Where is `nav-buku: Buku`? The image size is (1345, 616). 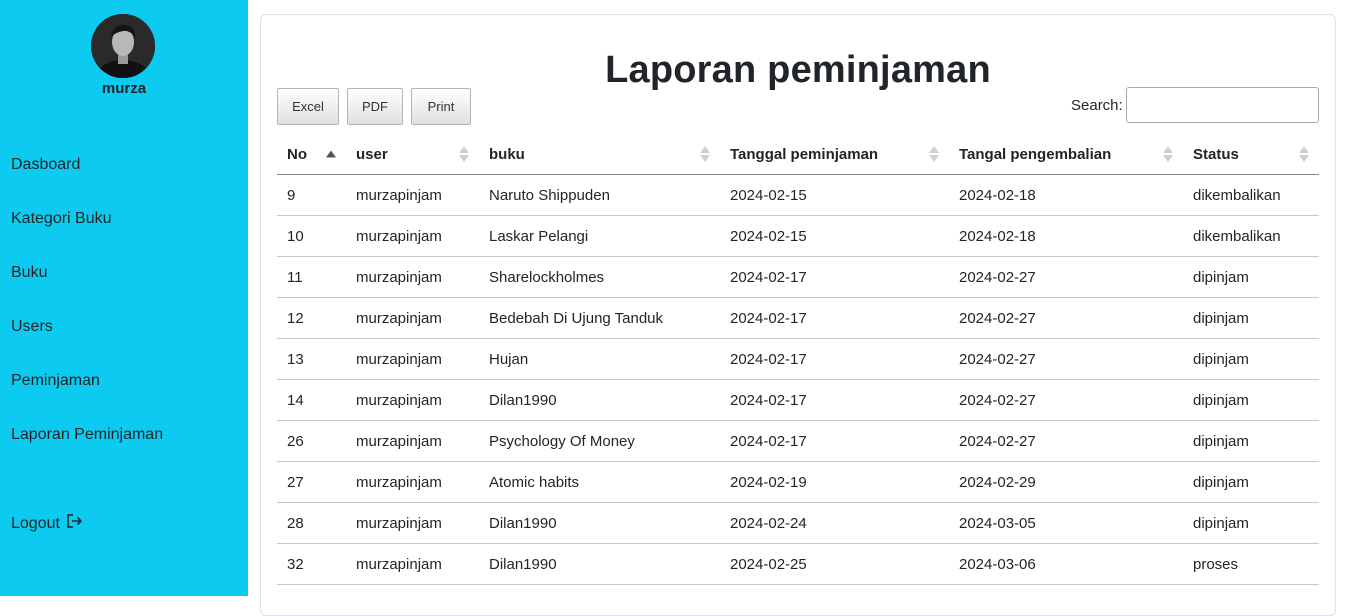
nav-buku: Buku is located at coordinates (29, 273).